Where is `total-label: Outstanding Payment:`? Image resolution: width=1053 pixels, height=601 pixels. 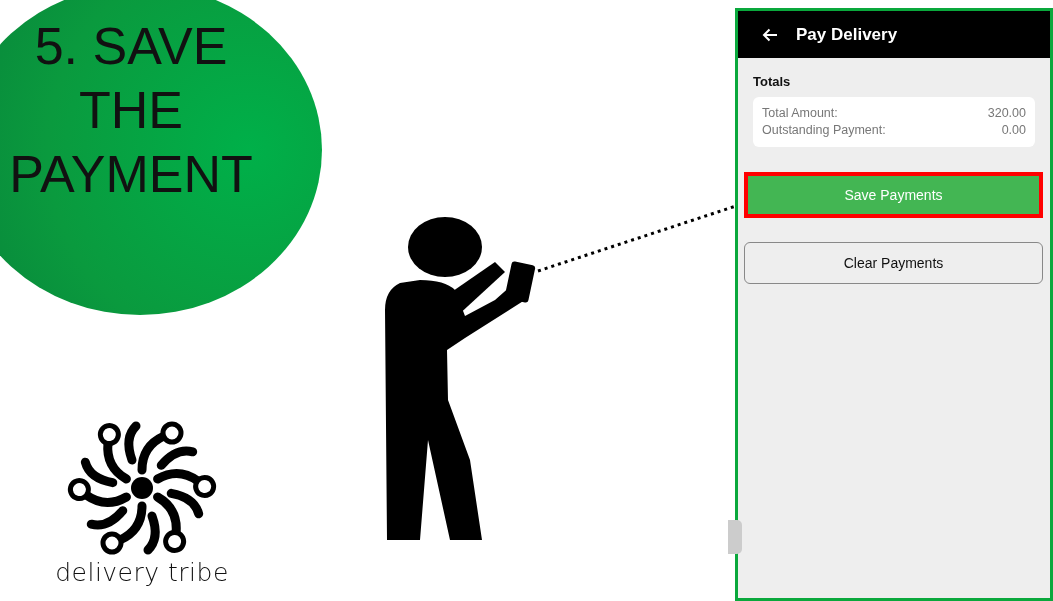 total-label: Outstanding Payment: is located at coordinates (824, 130).